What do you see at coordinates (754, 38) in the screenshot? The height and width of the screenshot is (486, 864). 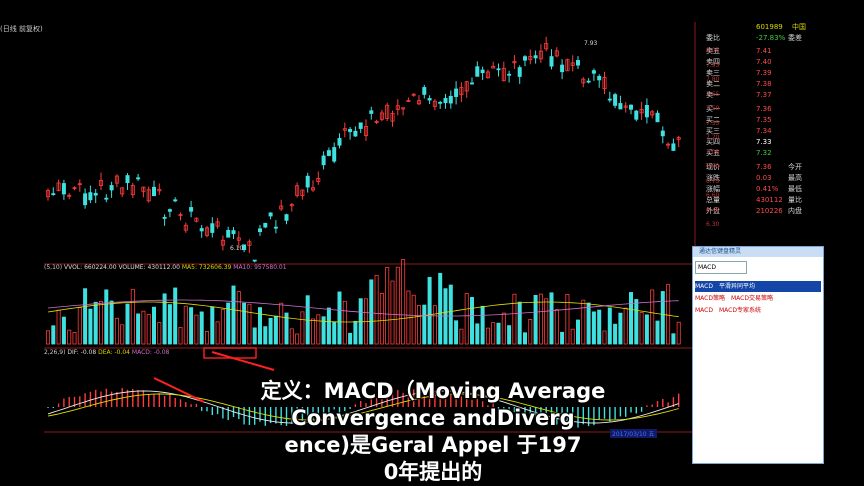 I see `weibi-row: 委比 -27.83% 委差` at bounding box center [754, 38].